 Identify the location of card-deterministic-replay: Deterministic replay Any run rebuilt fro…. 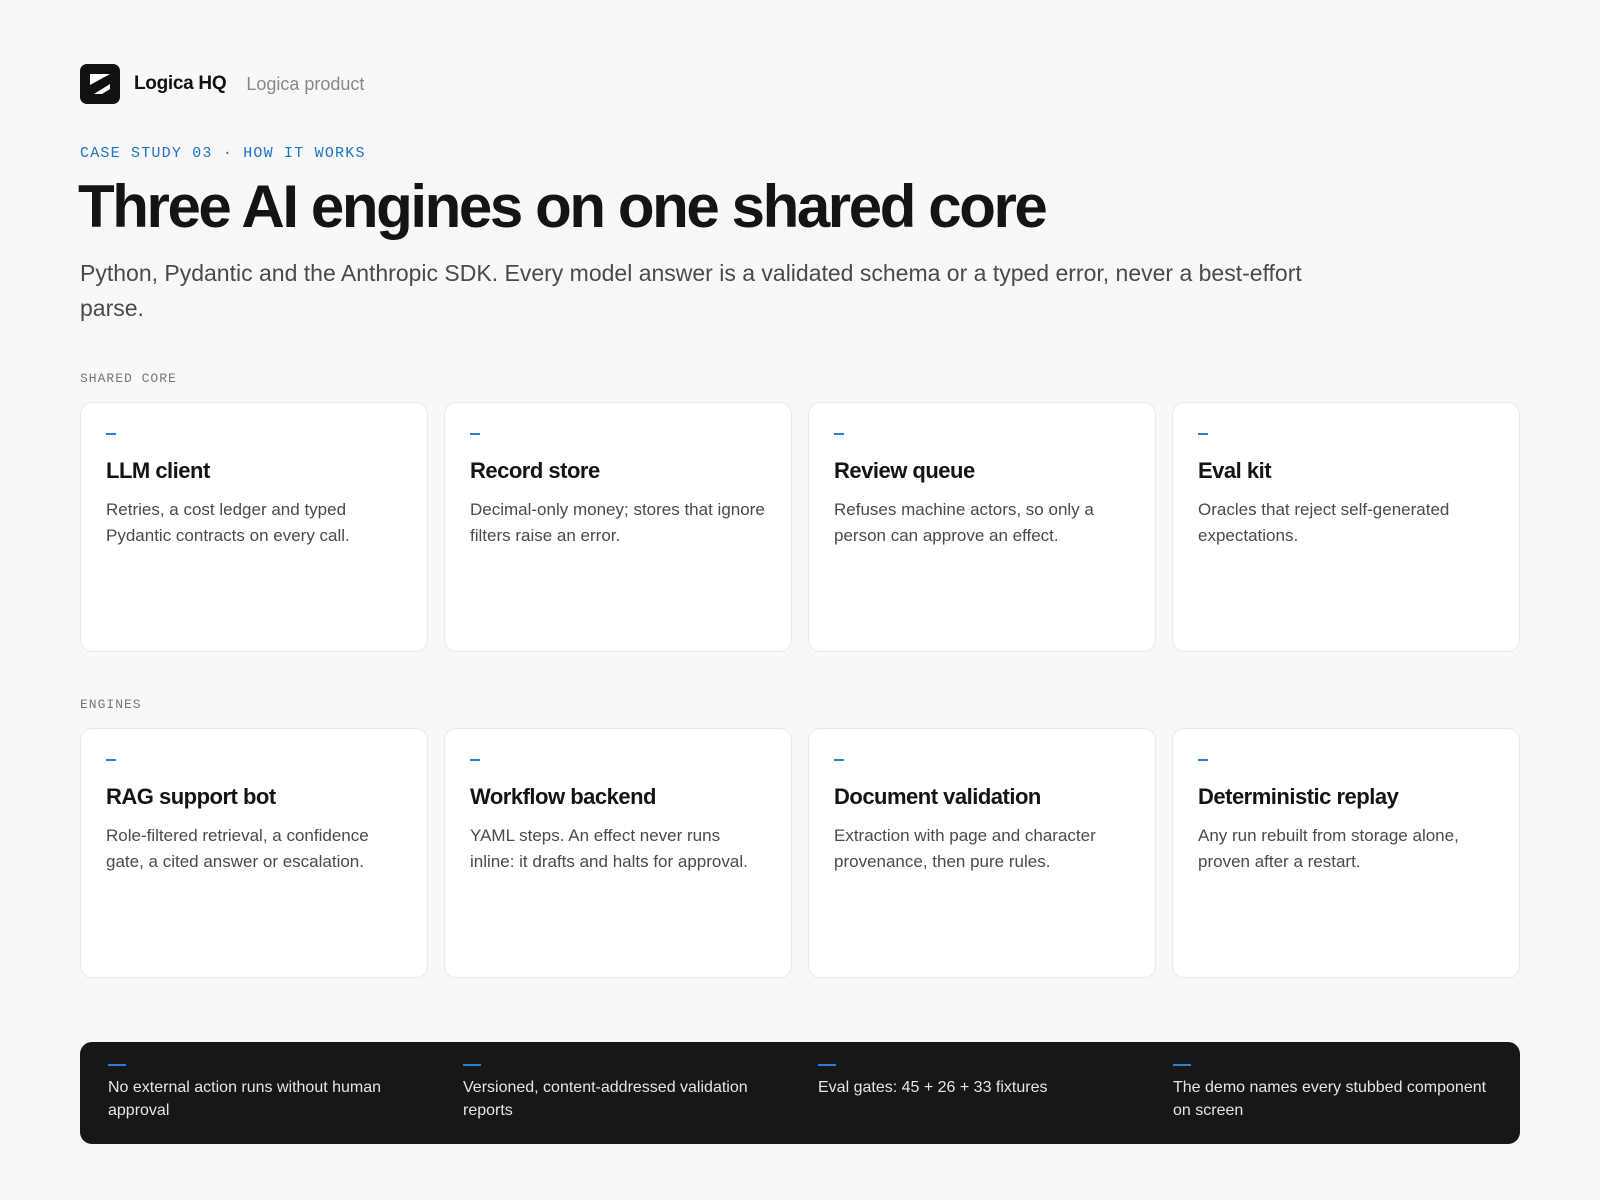
(1346, 853).